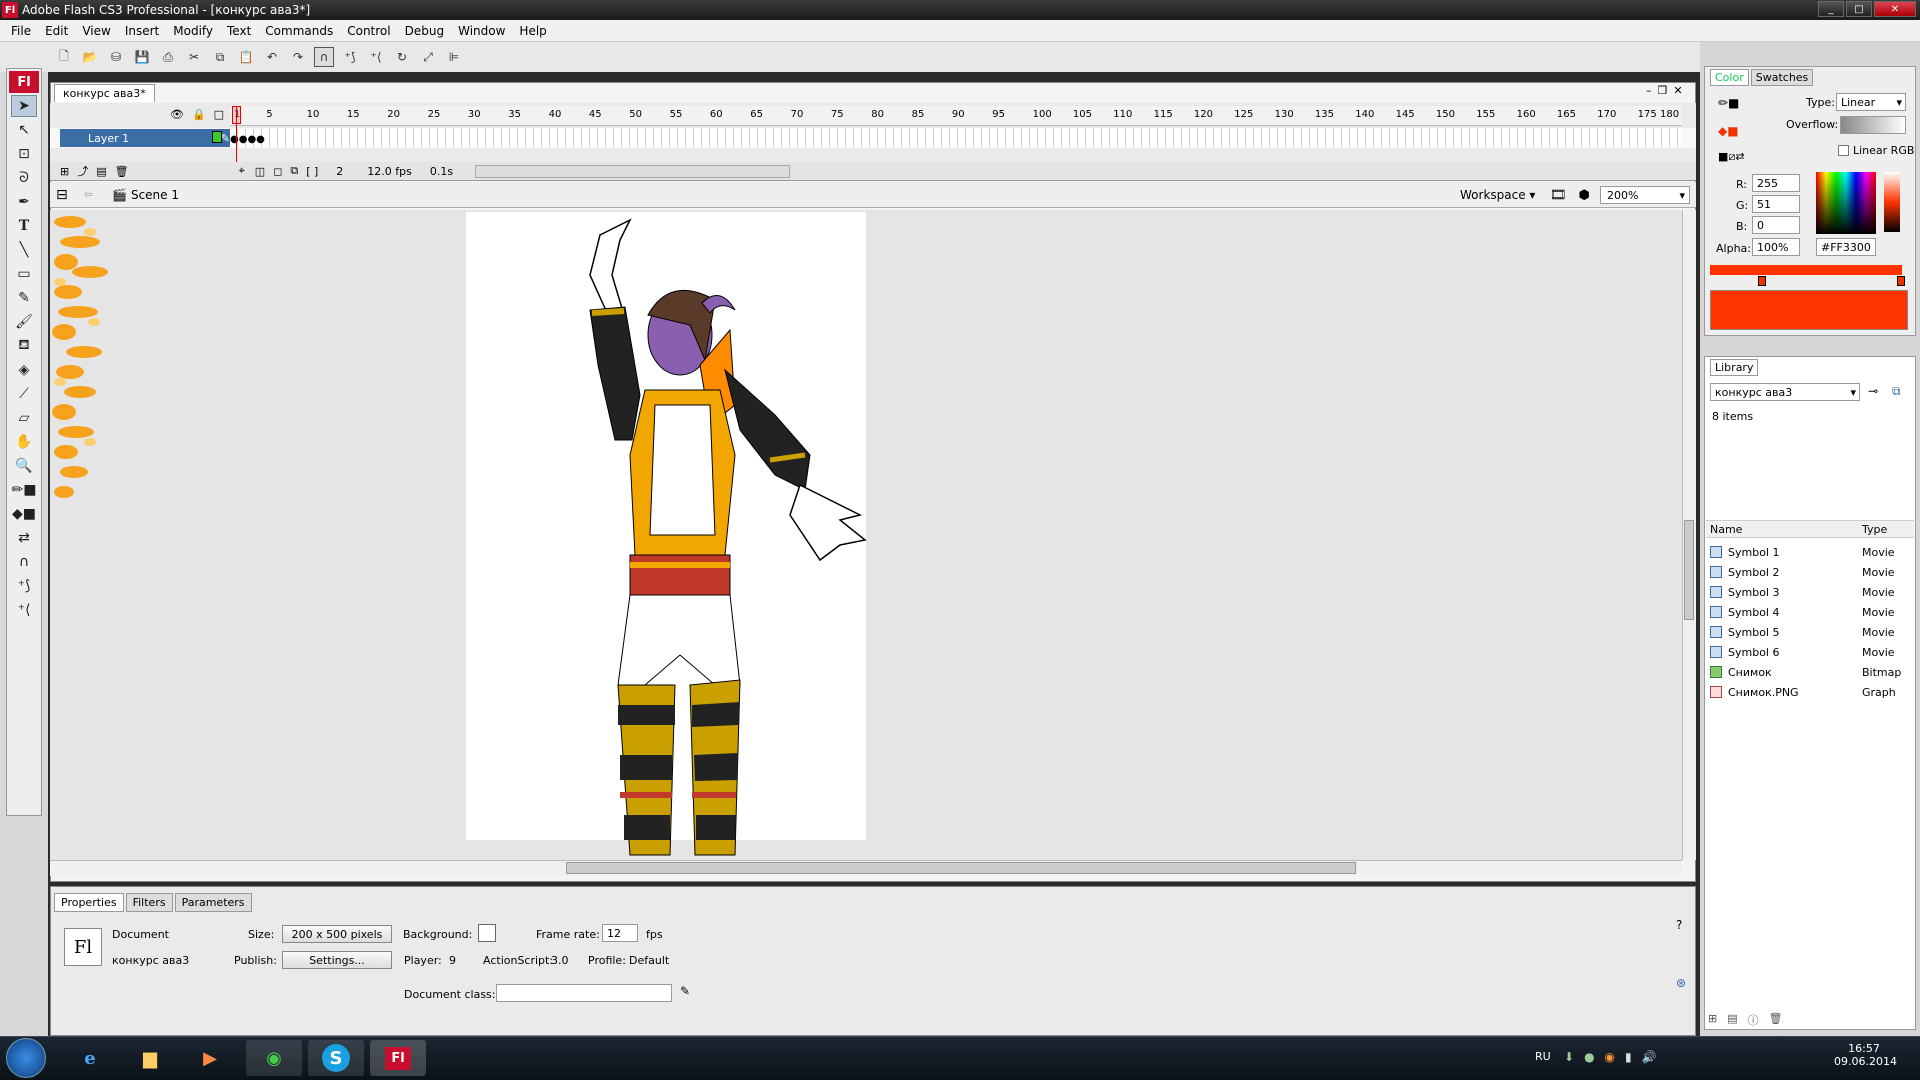 The image size is (1920, 1080). What do you see at coordinates (487, 933) in the screenshot?
I see `background-color-swatch` at bounding box center [487, 933].